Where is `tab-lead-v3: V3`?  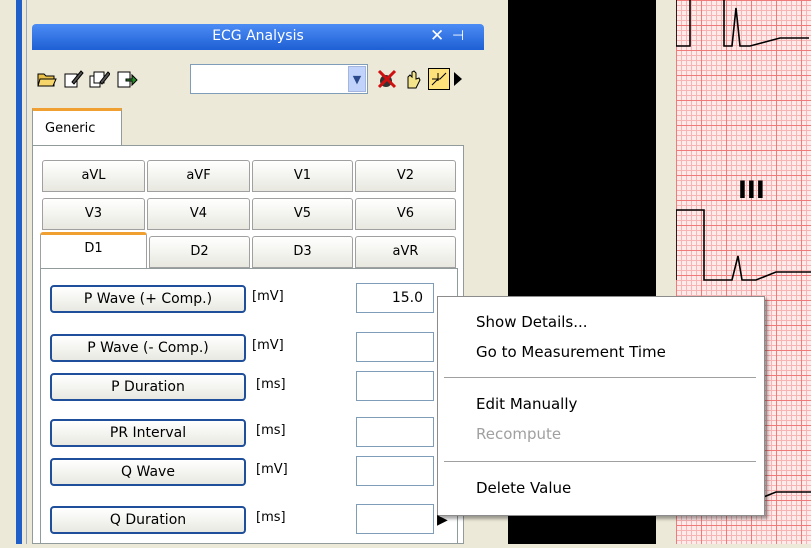 tab-lead-v3: V3 is located at coordinates (93, 214).